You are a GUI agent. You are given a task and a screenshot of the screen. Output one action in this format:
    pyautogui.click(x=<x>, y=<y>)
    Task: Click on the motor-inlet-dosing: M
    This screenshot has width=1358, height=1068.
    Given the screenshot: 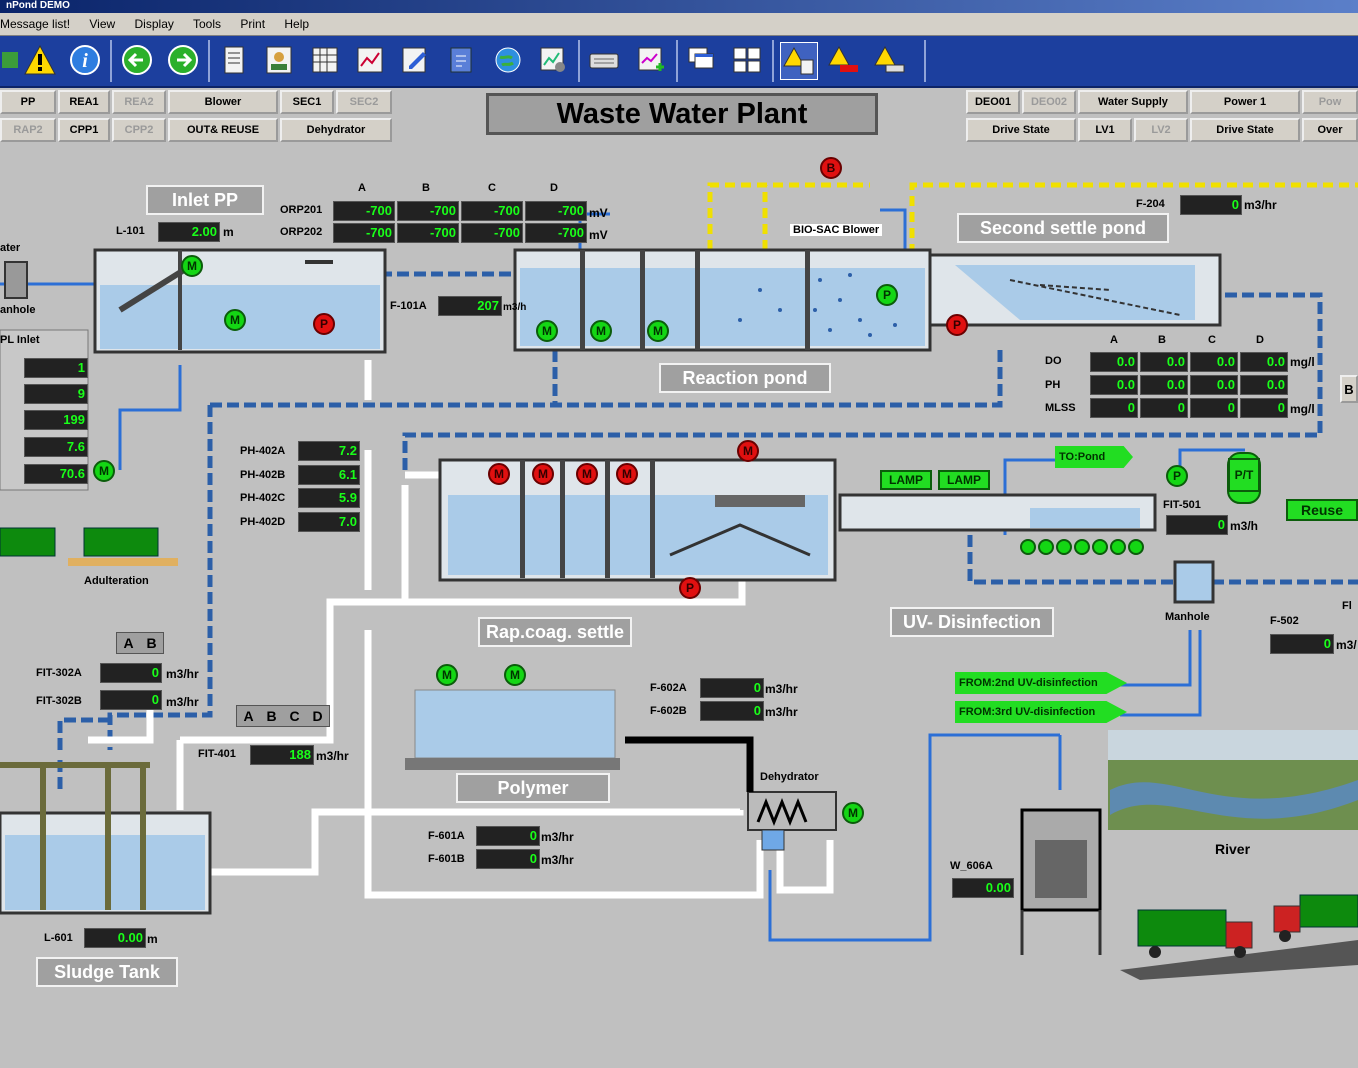 What is the action you would take?
    pyautogui.click(x=104, y=471)
    